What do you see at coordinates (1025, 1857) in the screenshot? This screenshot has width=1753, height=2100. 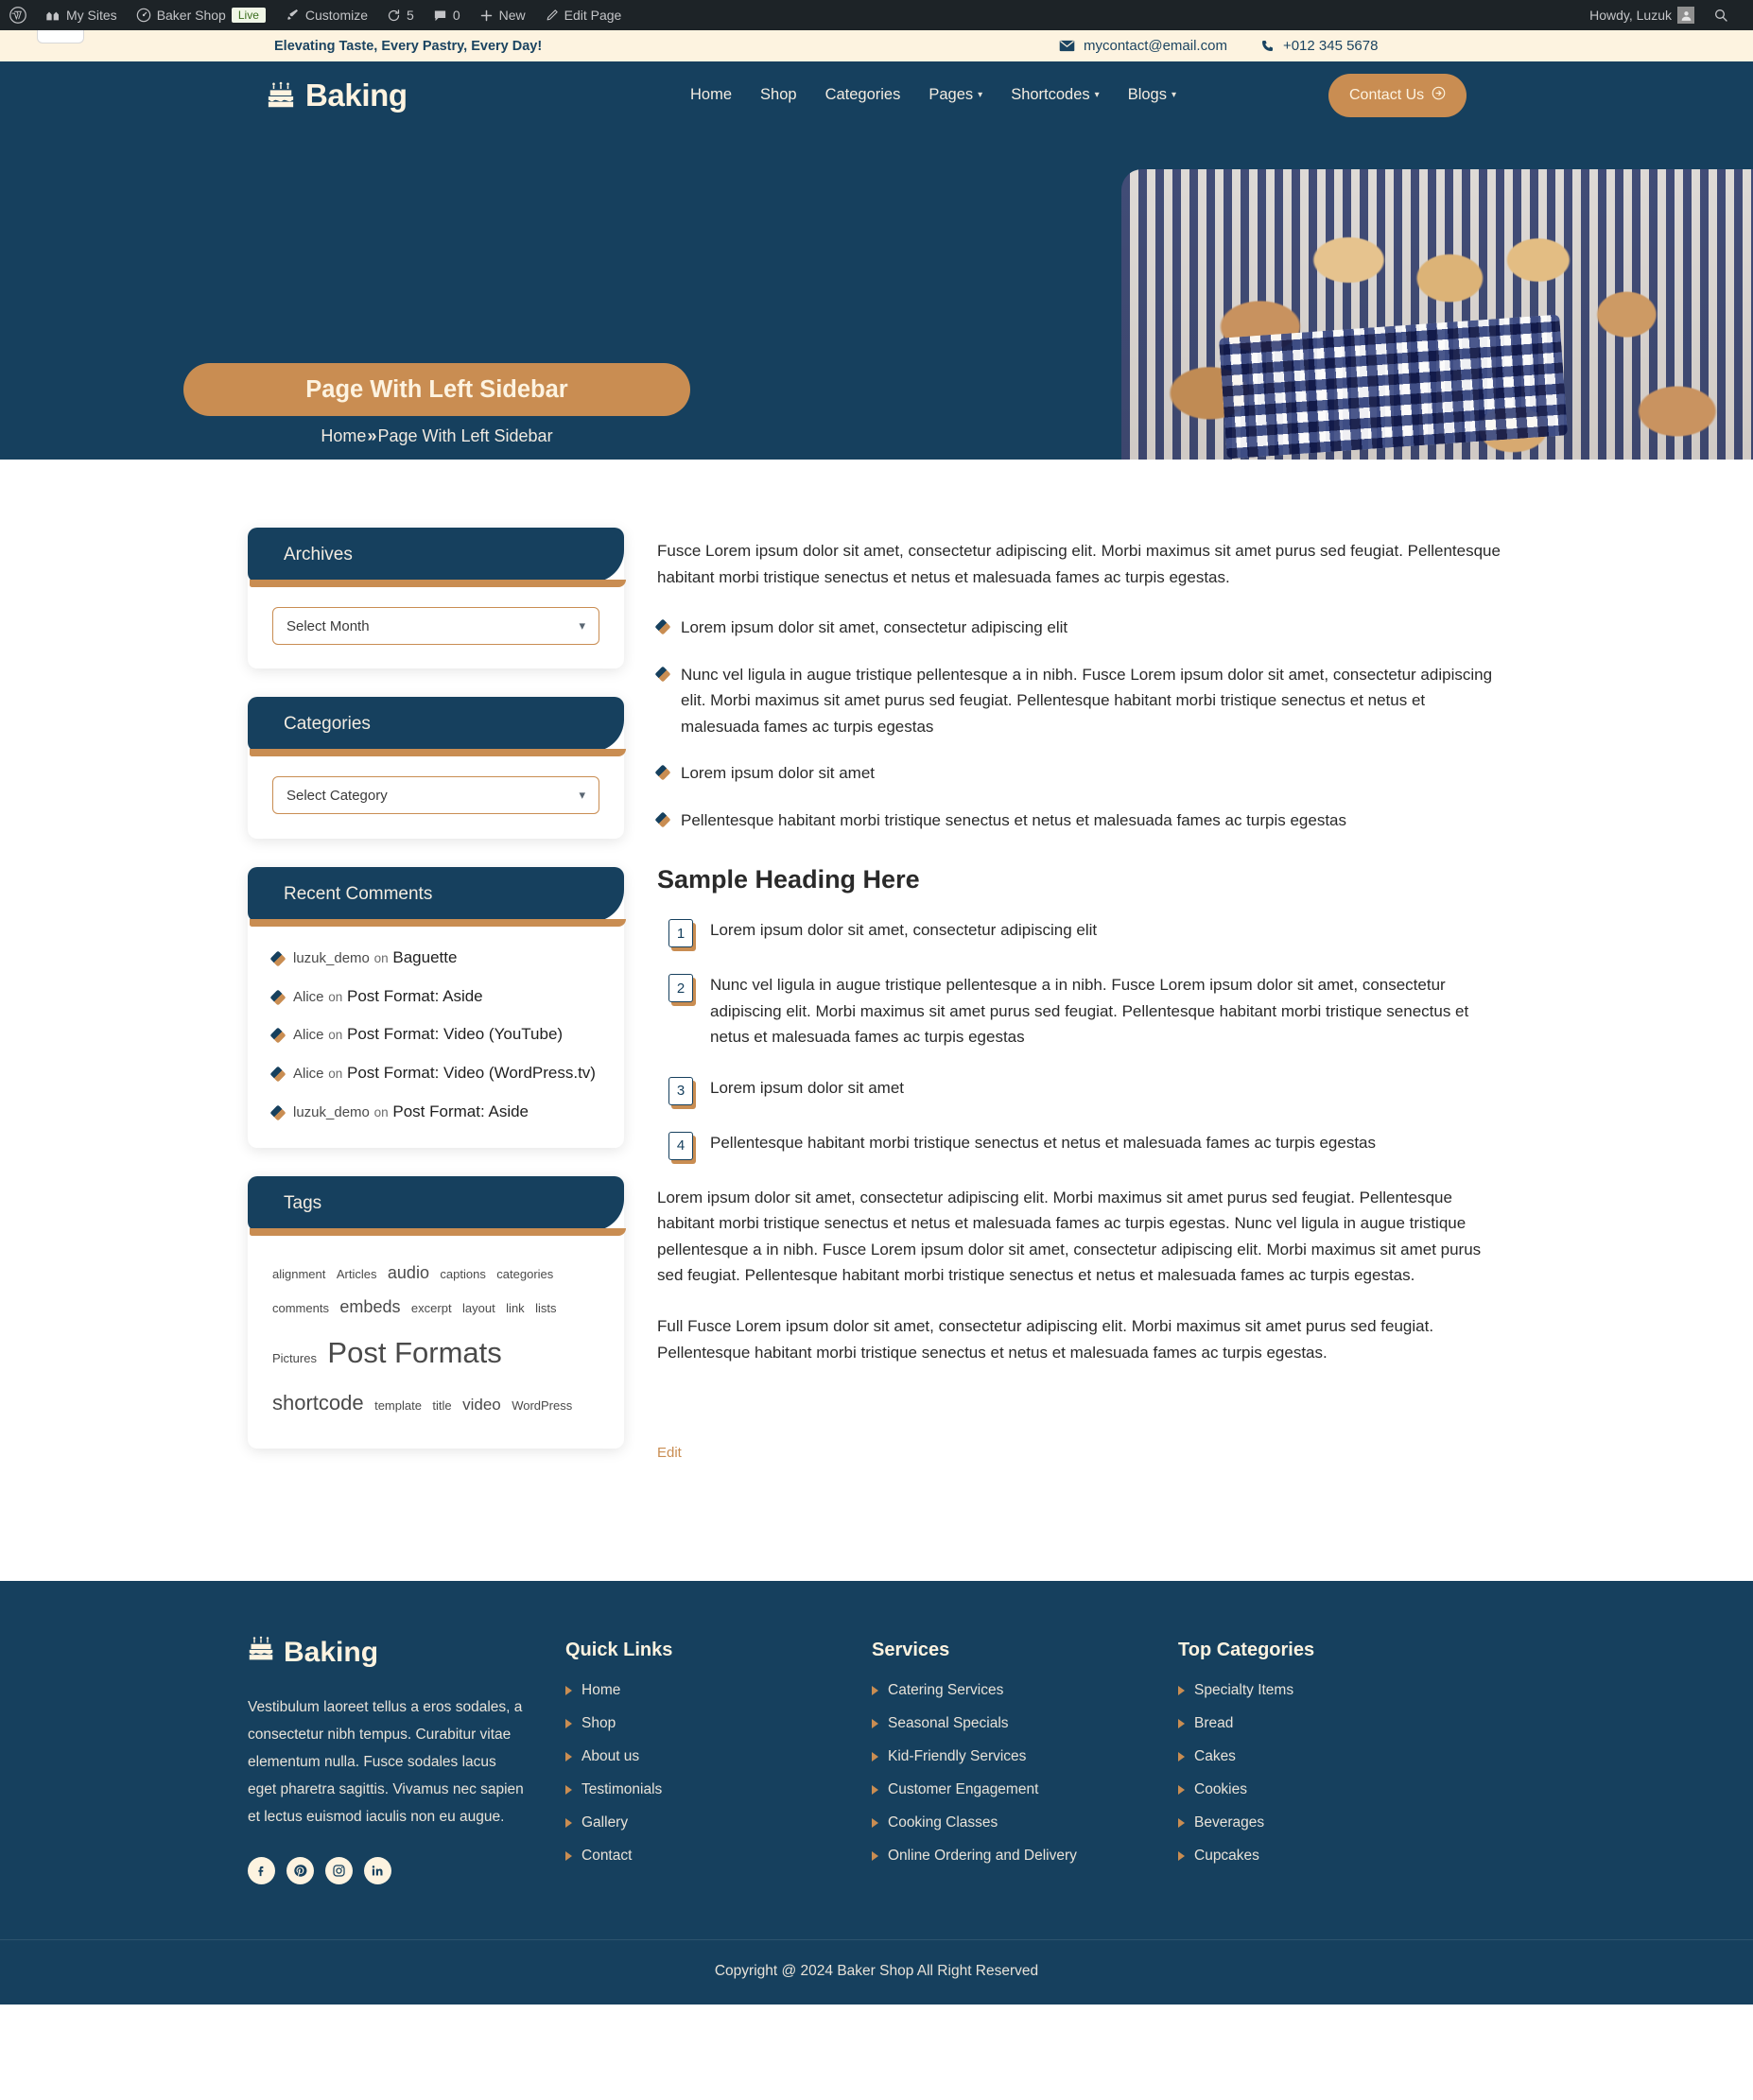 I see `footer-link: Online Ordering and Delivery` at bounding box center [1025, 1857].